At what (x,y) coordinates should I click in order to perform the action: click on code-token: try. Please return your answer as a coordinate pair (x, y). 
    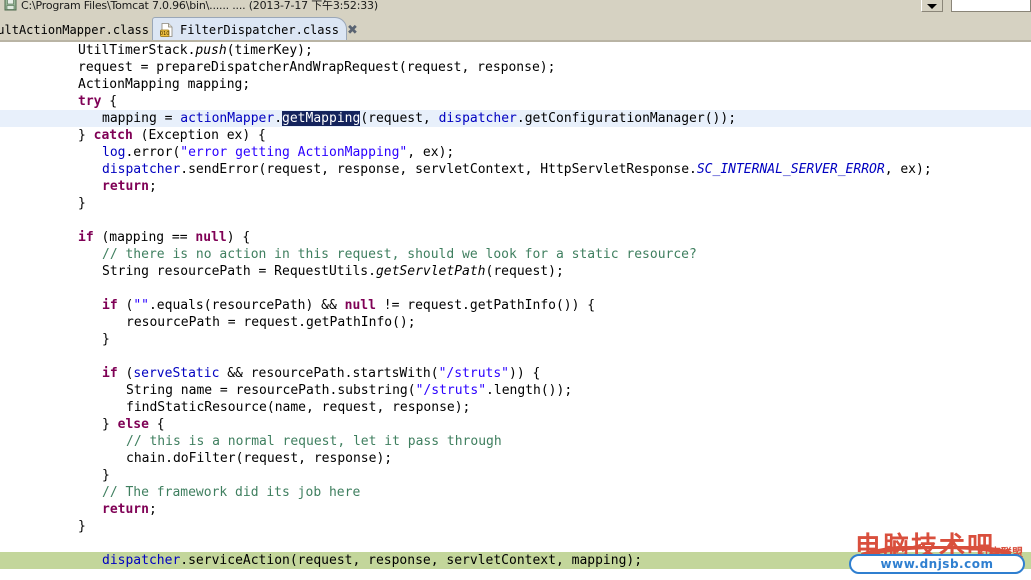
    Looking at the image, I should click on (90, 101).